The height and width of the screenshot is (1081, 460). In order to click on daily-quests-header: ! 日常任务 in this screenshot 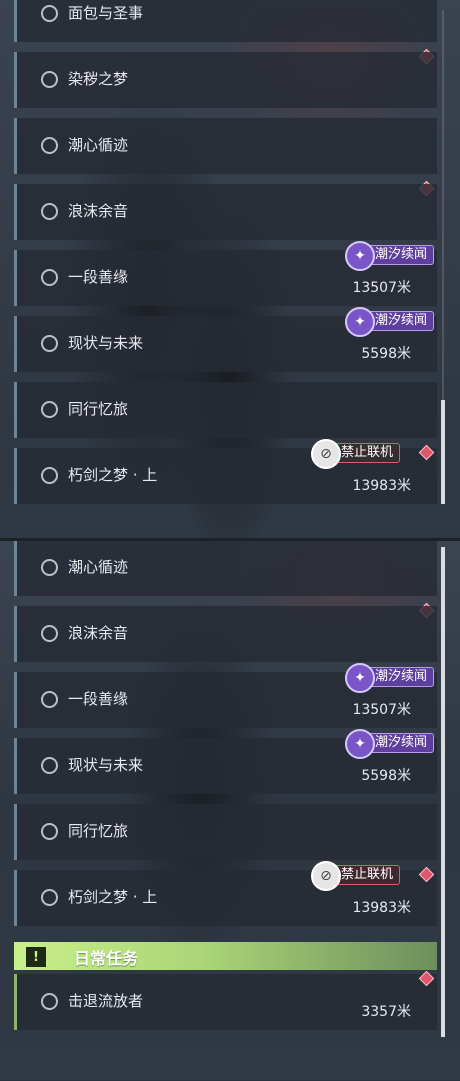, I will do `click(225, 956)`.